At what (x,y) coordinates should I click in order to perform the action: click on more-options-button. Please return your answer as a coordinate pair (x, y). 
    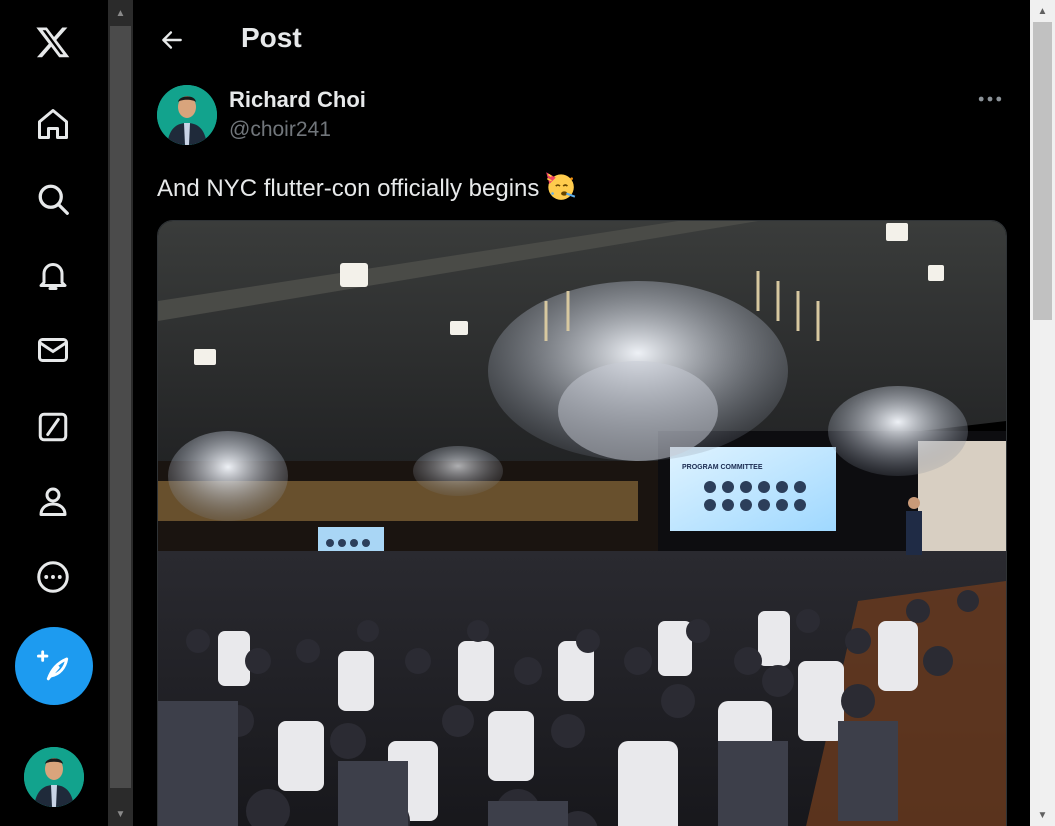
    Looking at the image, I should click on (990, 99).